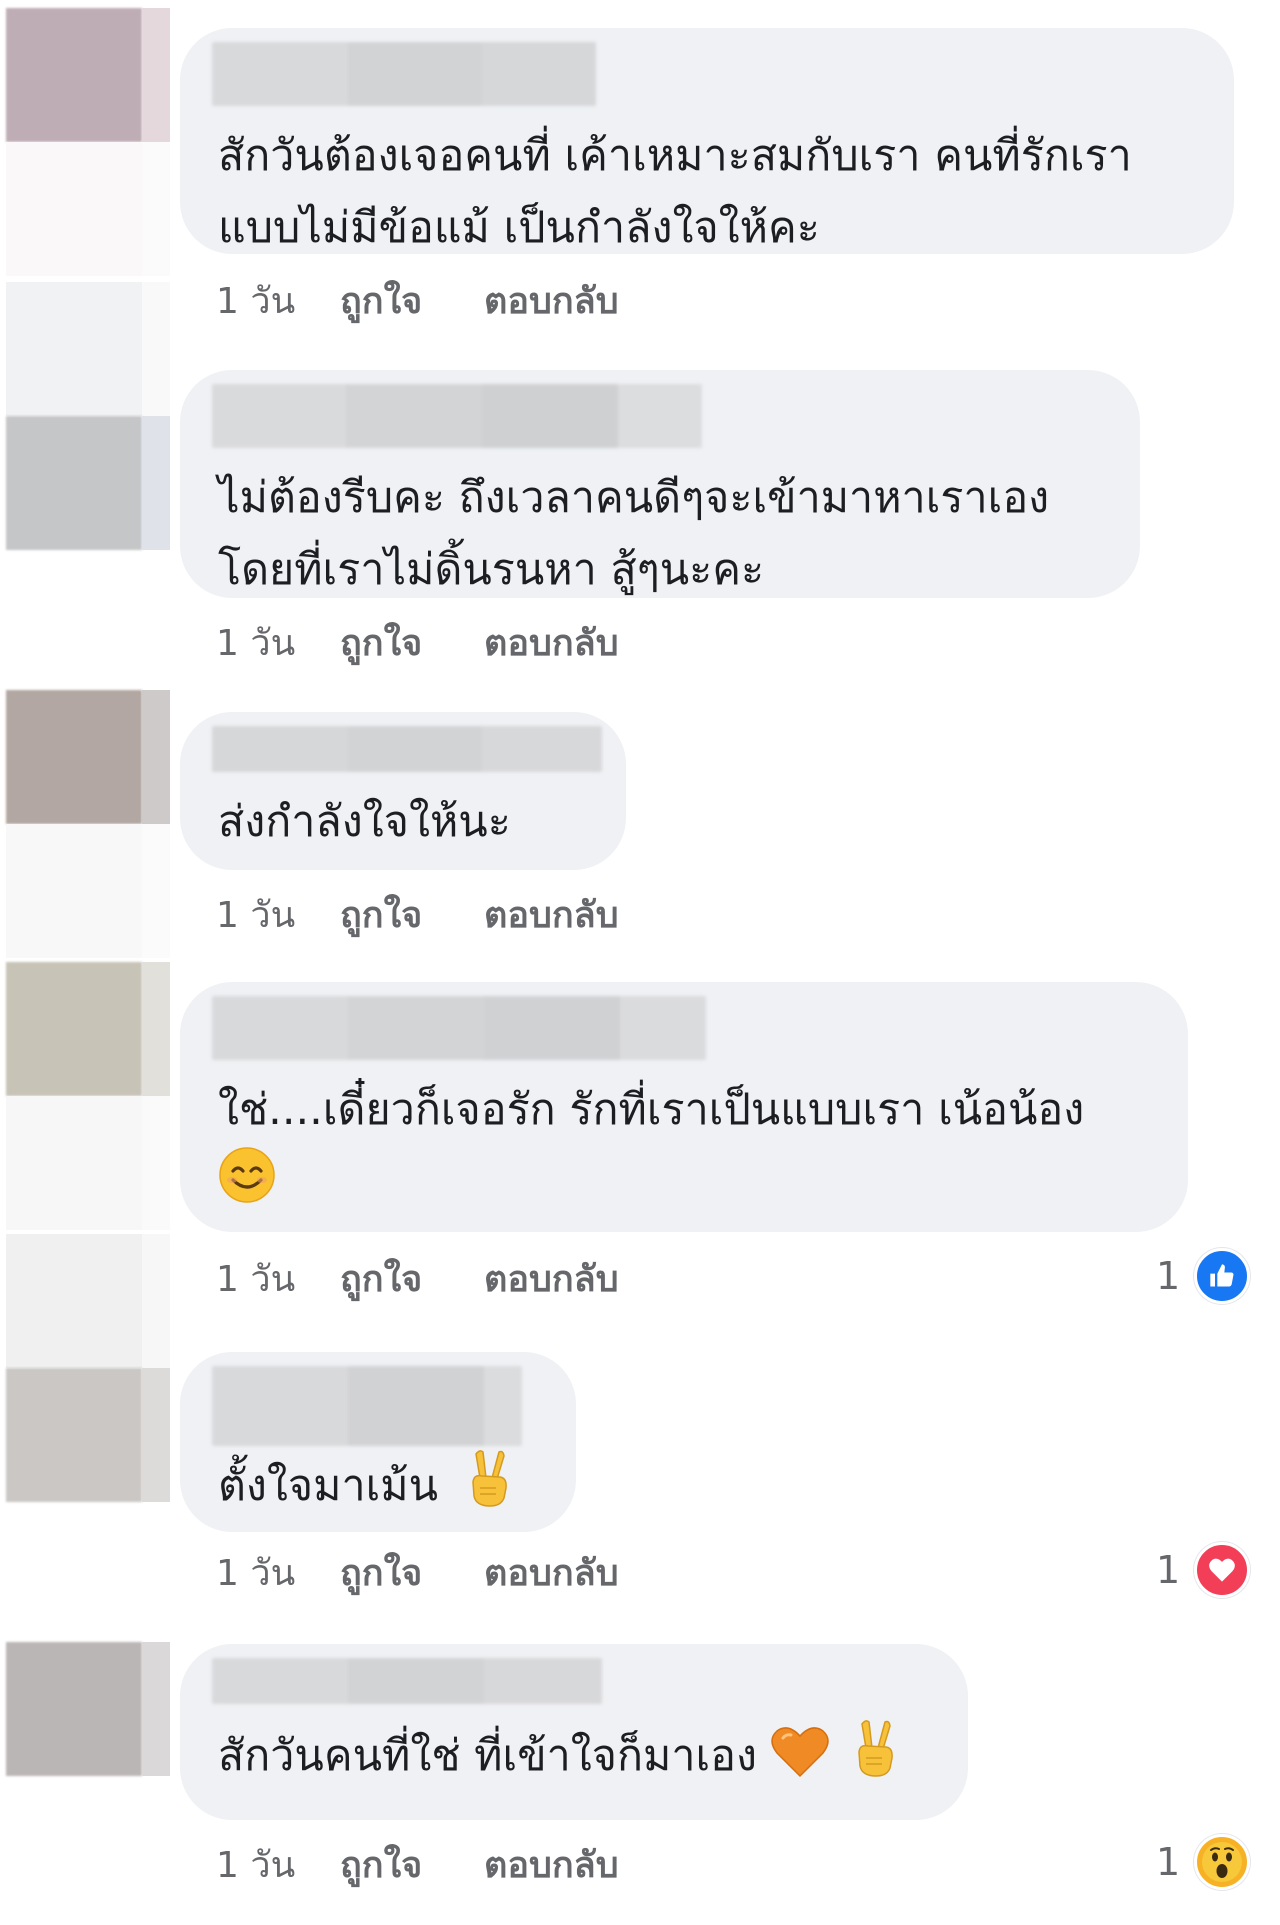 The width and height of the screenshot is (1280, 1925). What do you see at coordinates (1222, 1276) in the screenshot?
I see `like-icon` at bounding box center [1222, 1276].